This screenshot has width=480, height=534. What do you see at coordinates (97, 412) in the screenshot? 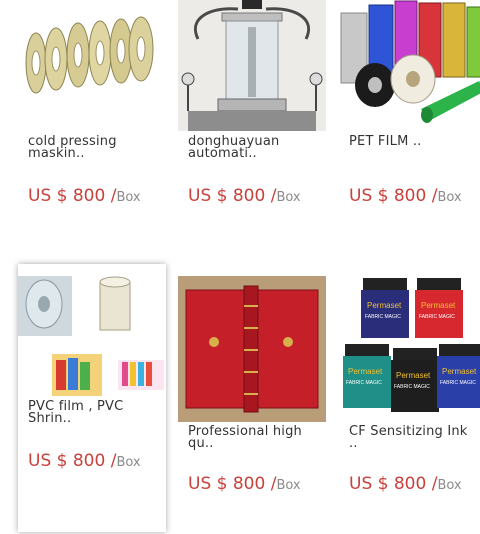
I see `product-title: PVC film , PVC Shrin..` at bounding box center [97, 412].